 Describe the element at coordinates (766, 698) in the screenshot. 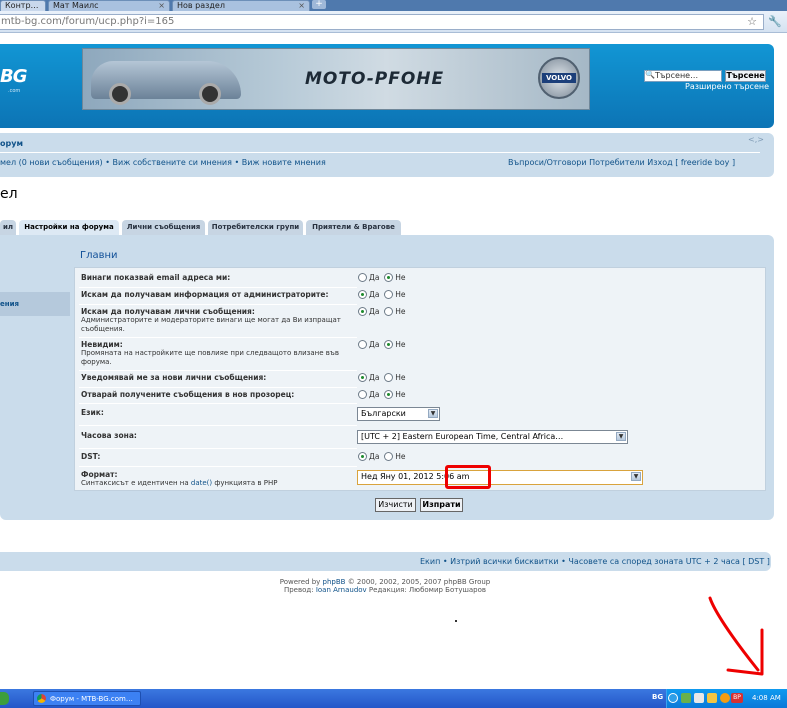

I see `clock: 4:08 AM` at that location.